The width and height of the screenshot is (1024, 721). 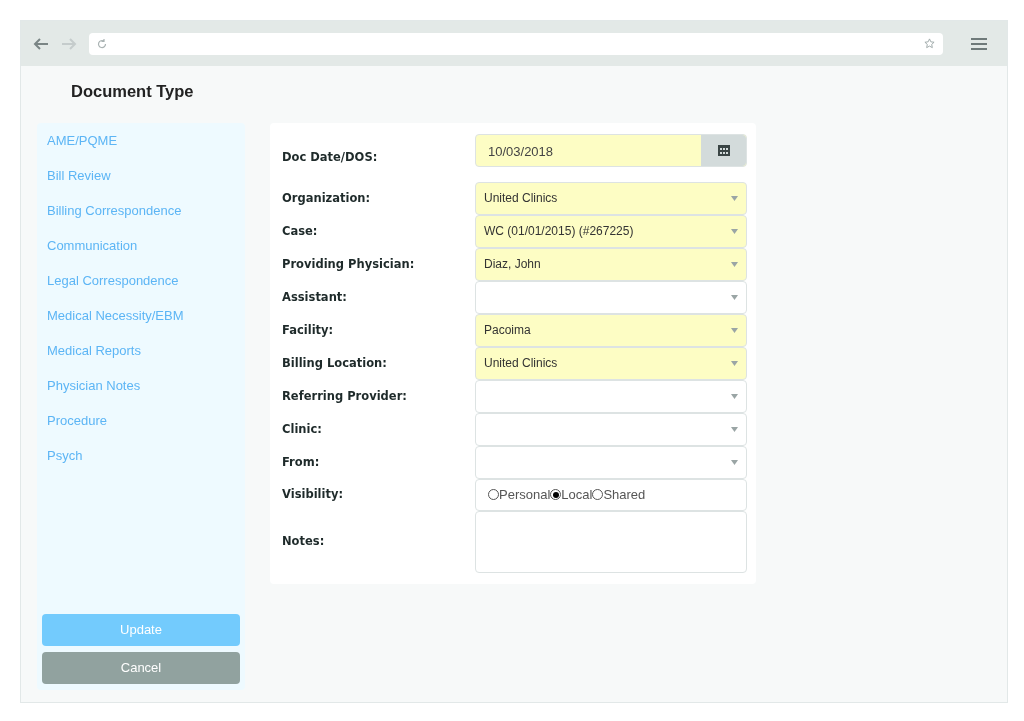 What do you see at coordinates (102, 43) in the screenshot?
I see `reload-icon` at bounding box center [102, 43].